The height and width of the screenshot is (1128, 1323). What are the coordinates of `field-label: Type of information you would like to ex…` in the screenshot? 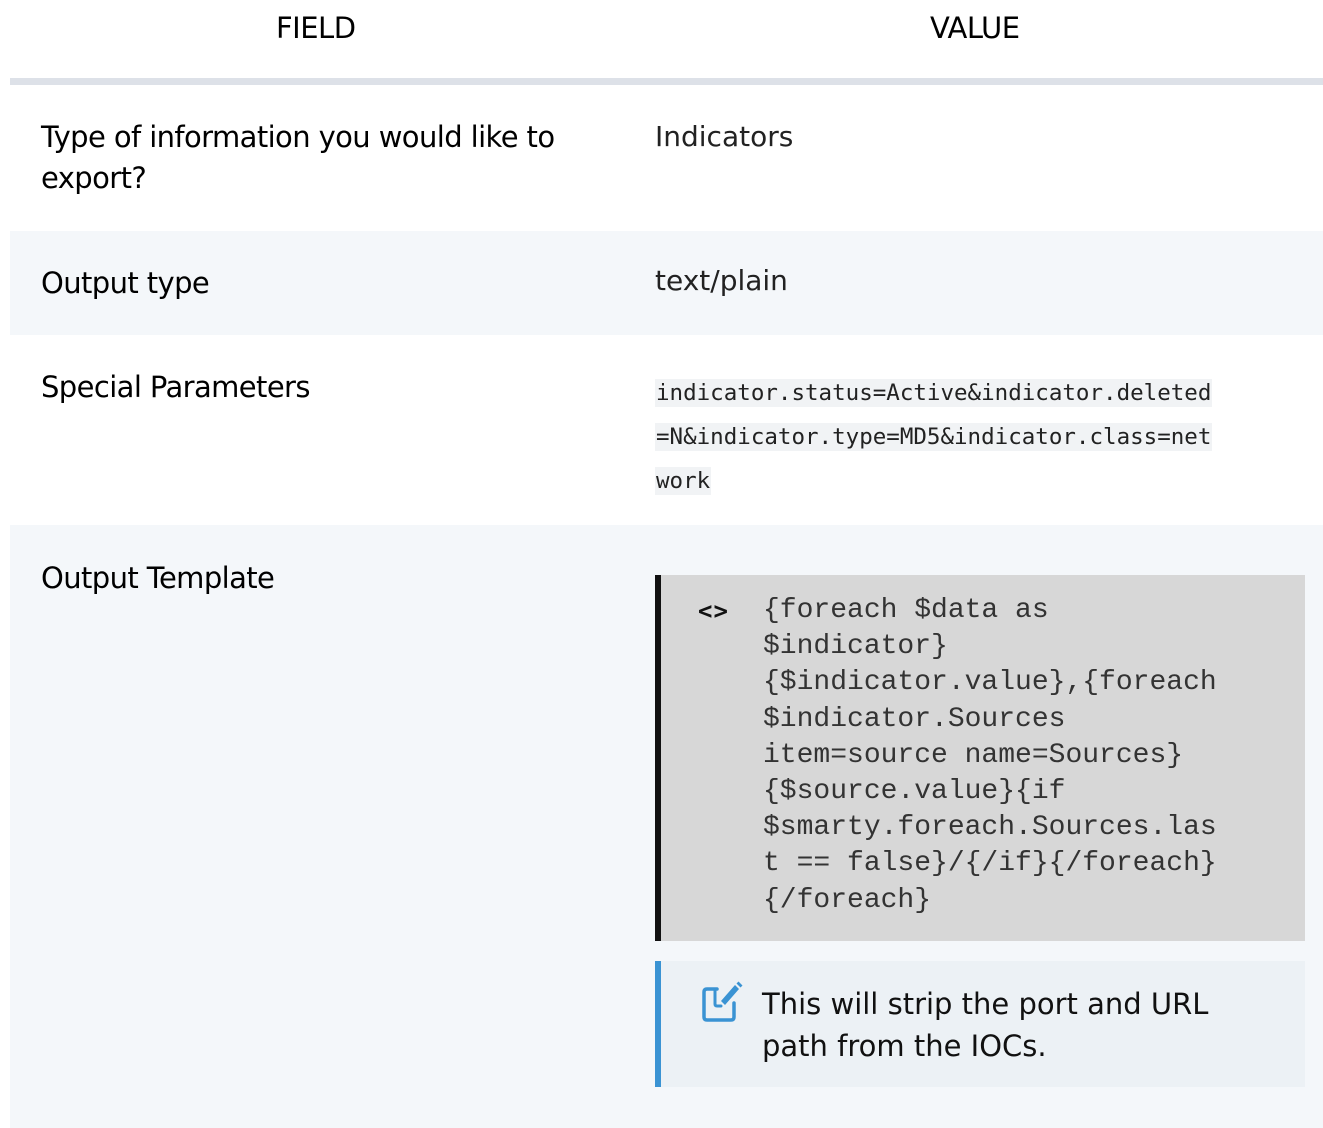 It's located at (298, 157).